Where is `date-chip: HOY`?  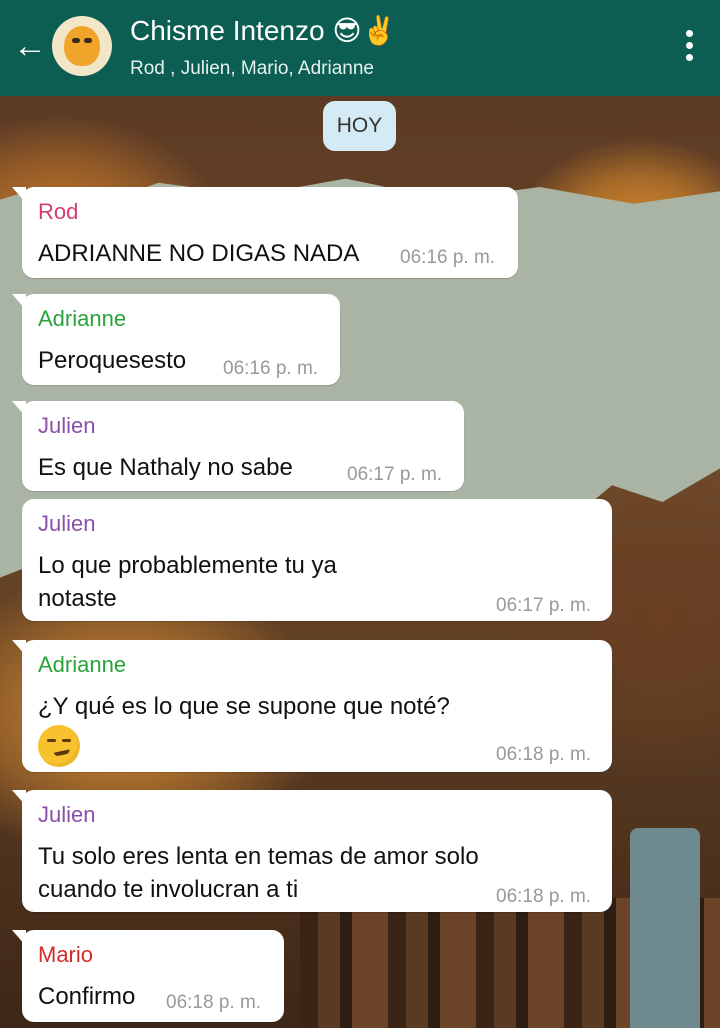 date-chip: HOY is located at coordinates (359, 126).